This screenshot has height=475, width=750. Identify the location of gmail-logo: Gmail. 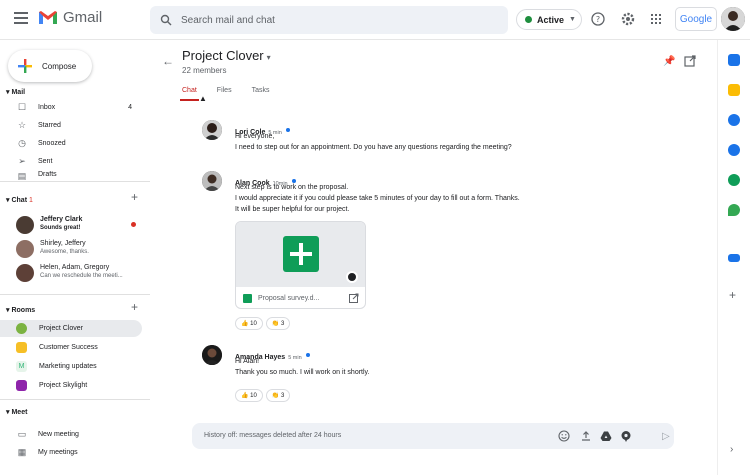
(70, 17).